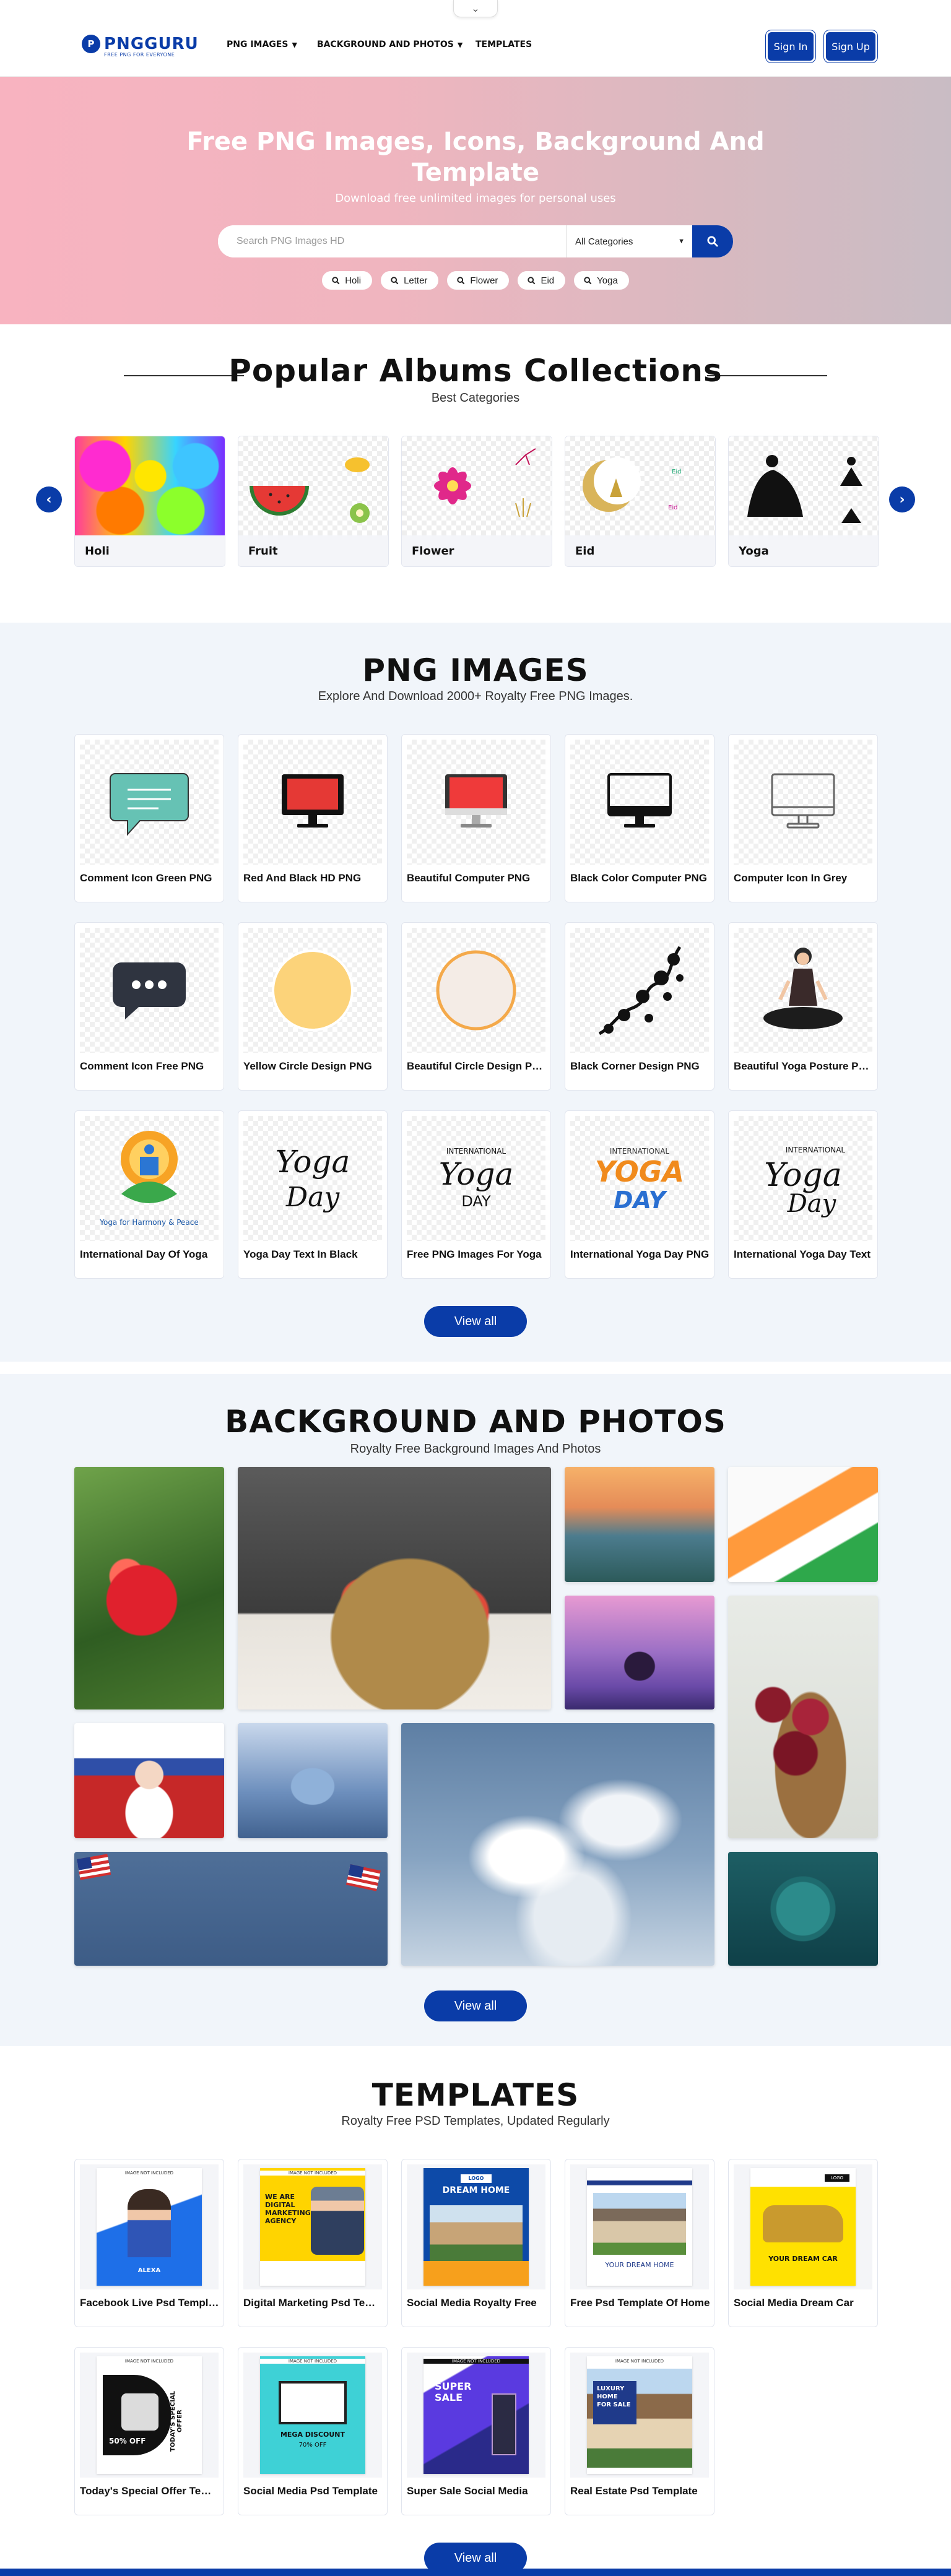 This screenshot has width=951, height=2576. What do you see at coordinates (472, 2303) in the screenshot?
I see `card-title: Social Media Royalty Free` at bounding box center [472, 2303].